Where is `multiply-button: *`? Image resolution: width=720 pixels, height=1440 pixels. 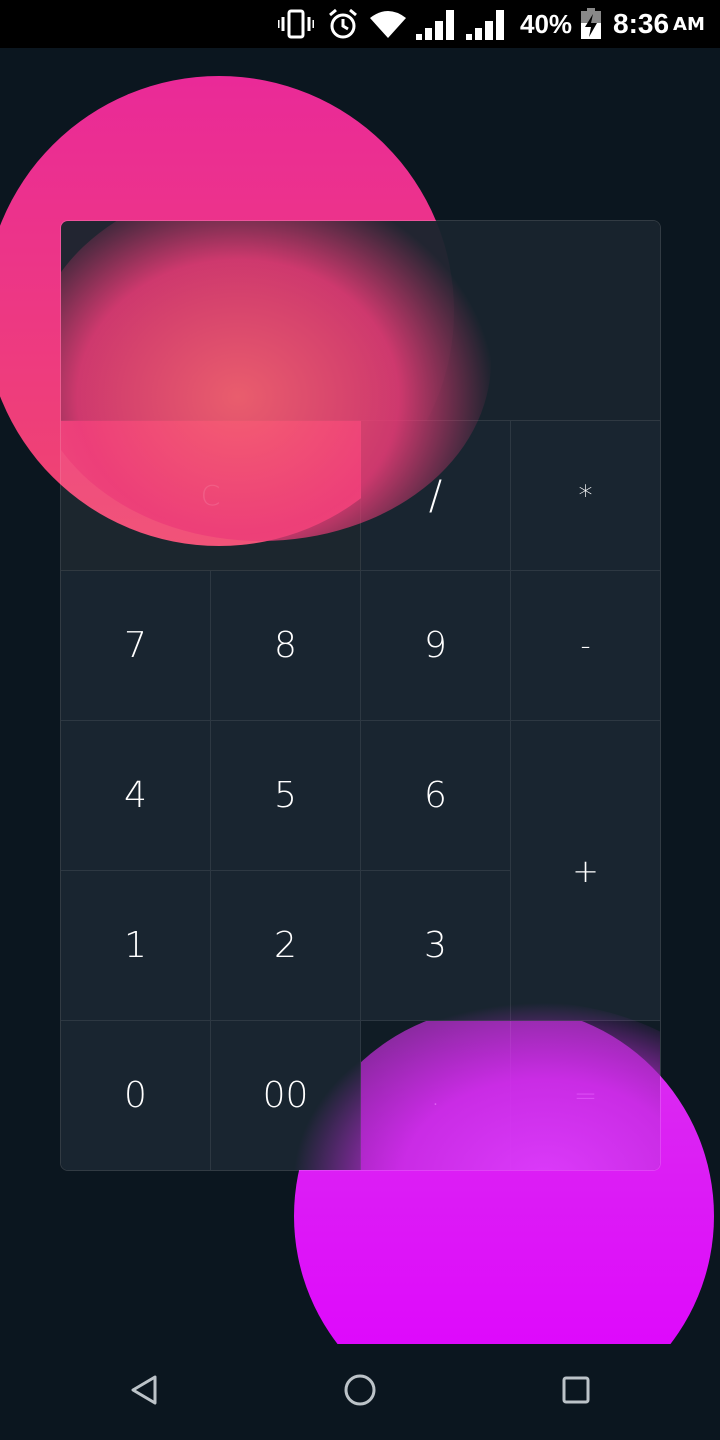
multiply-button: * is located at coordinates (585, 496).